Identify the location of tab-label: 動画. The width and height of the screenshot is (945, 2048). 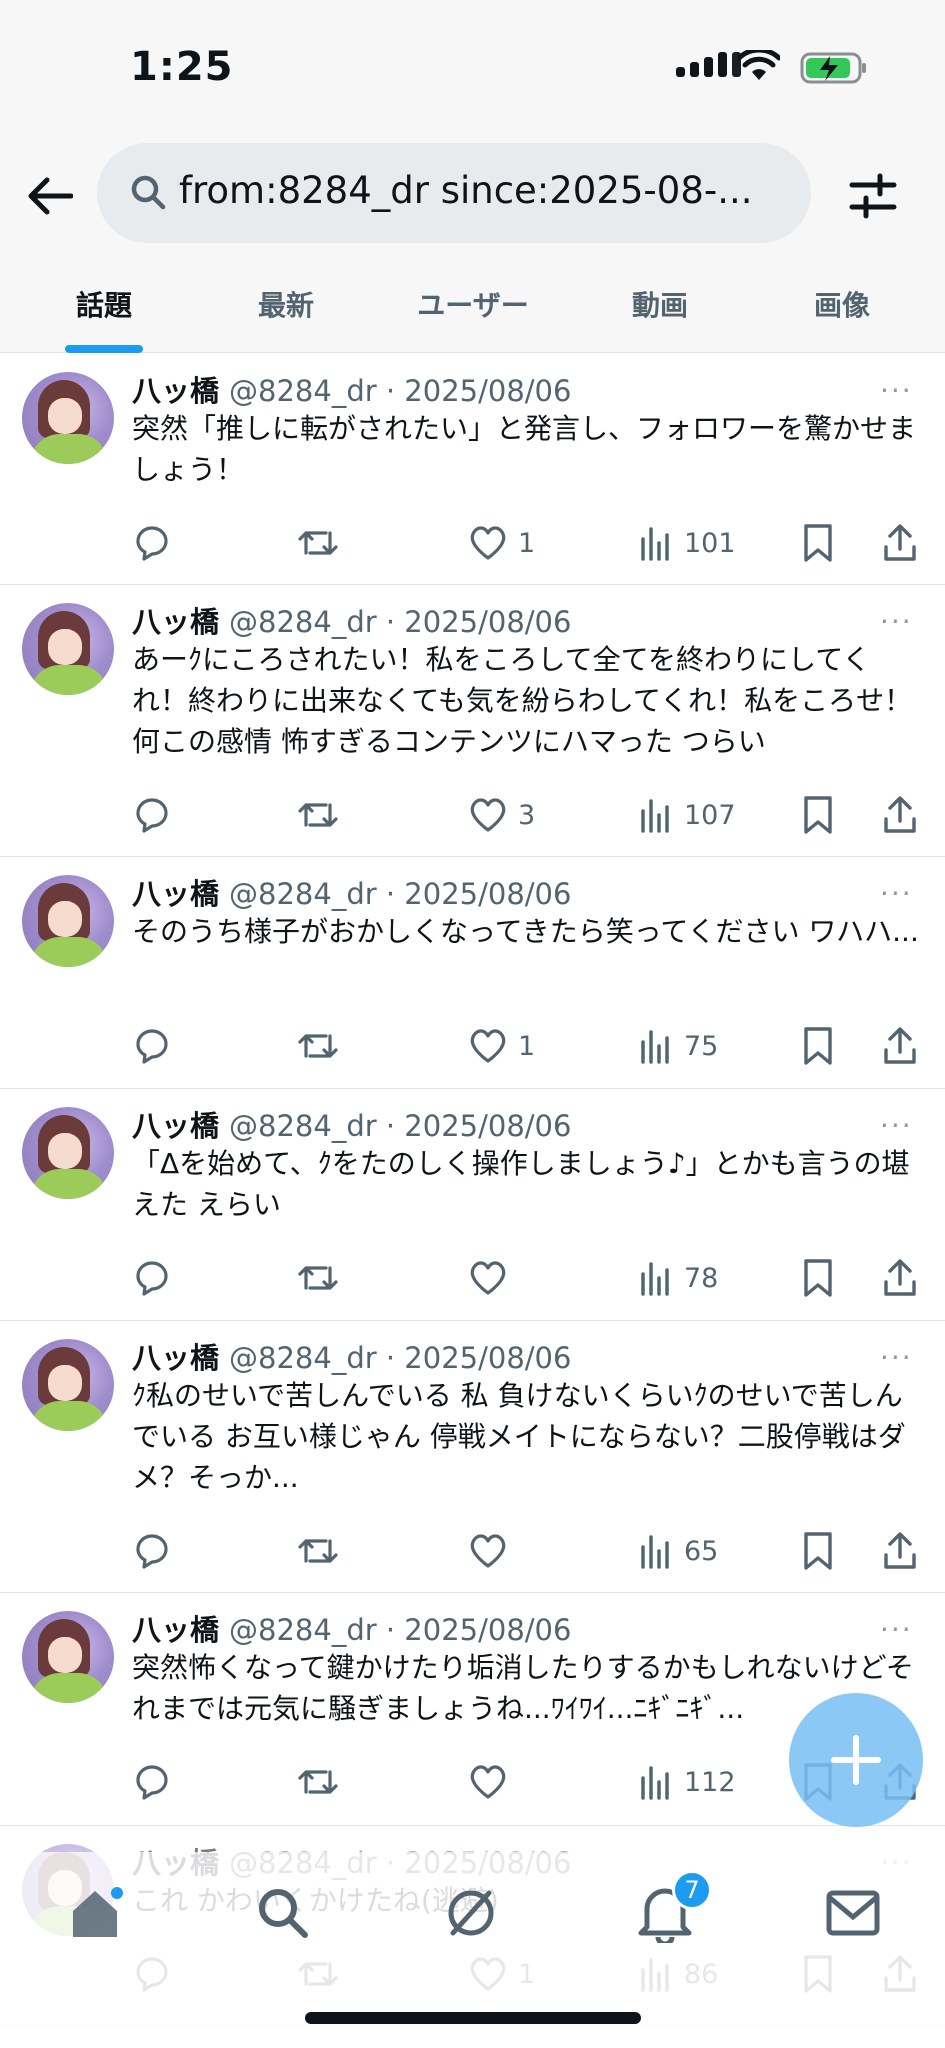
(659, 305).